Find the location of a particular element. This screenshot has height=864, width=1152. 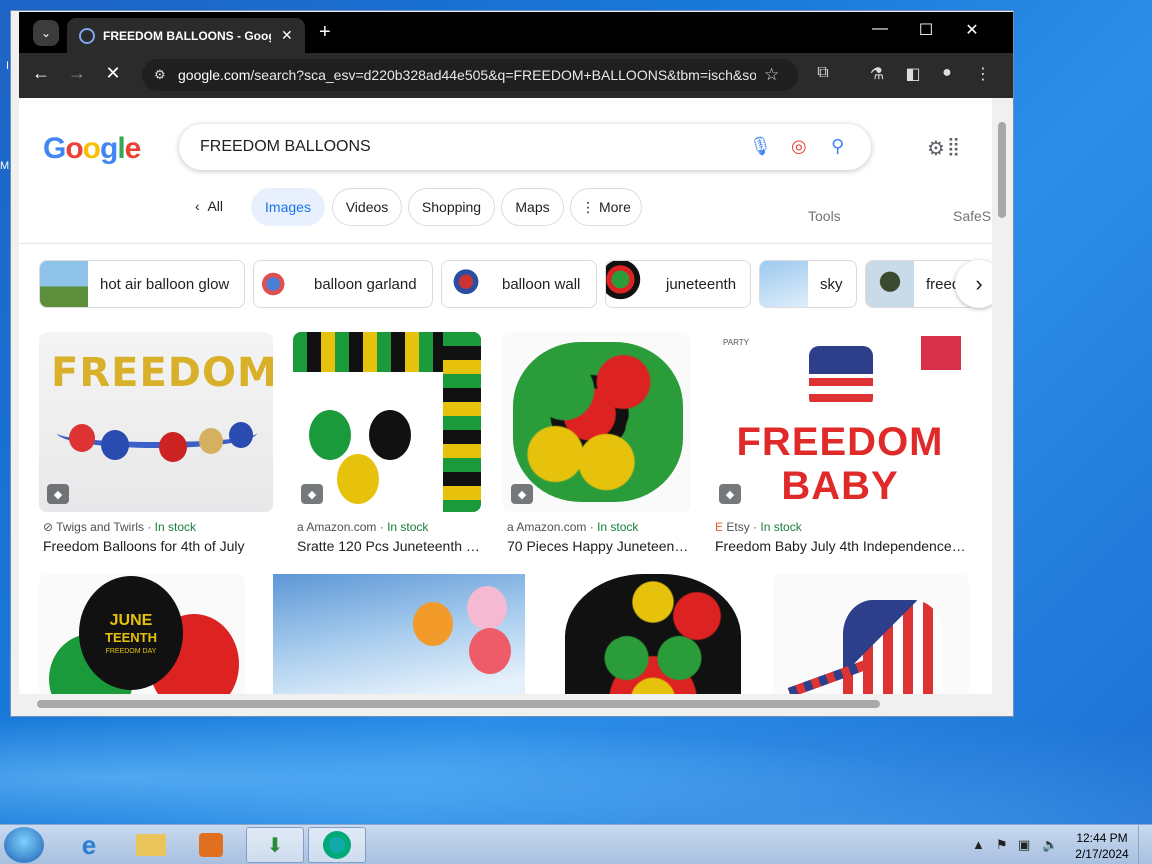

start-button is located at coordinates (24, 845).